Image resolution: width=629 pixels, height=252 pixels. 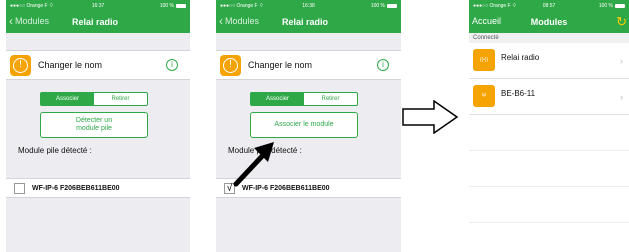 What do you see at coordinates (518, 93) in the screenshot?
I see `list-item-label: BE-B6-11` at bounding box center [518, 93].